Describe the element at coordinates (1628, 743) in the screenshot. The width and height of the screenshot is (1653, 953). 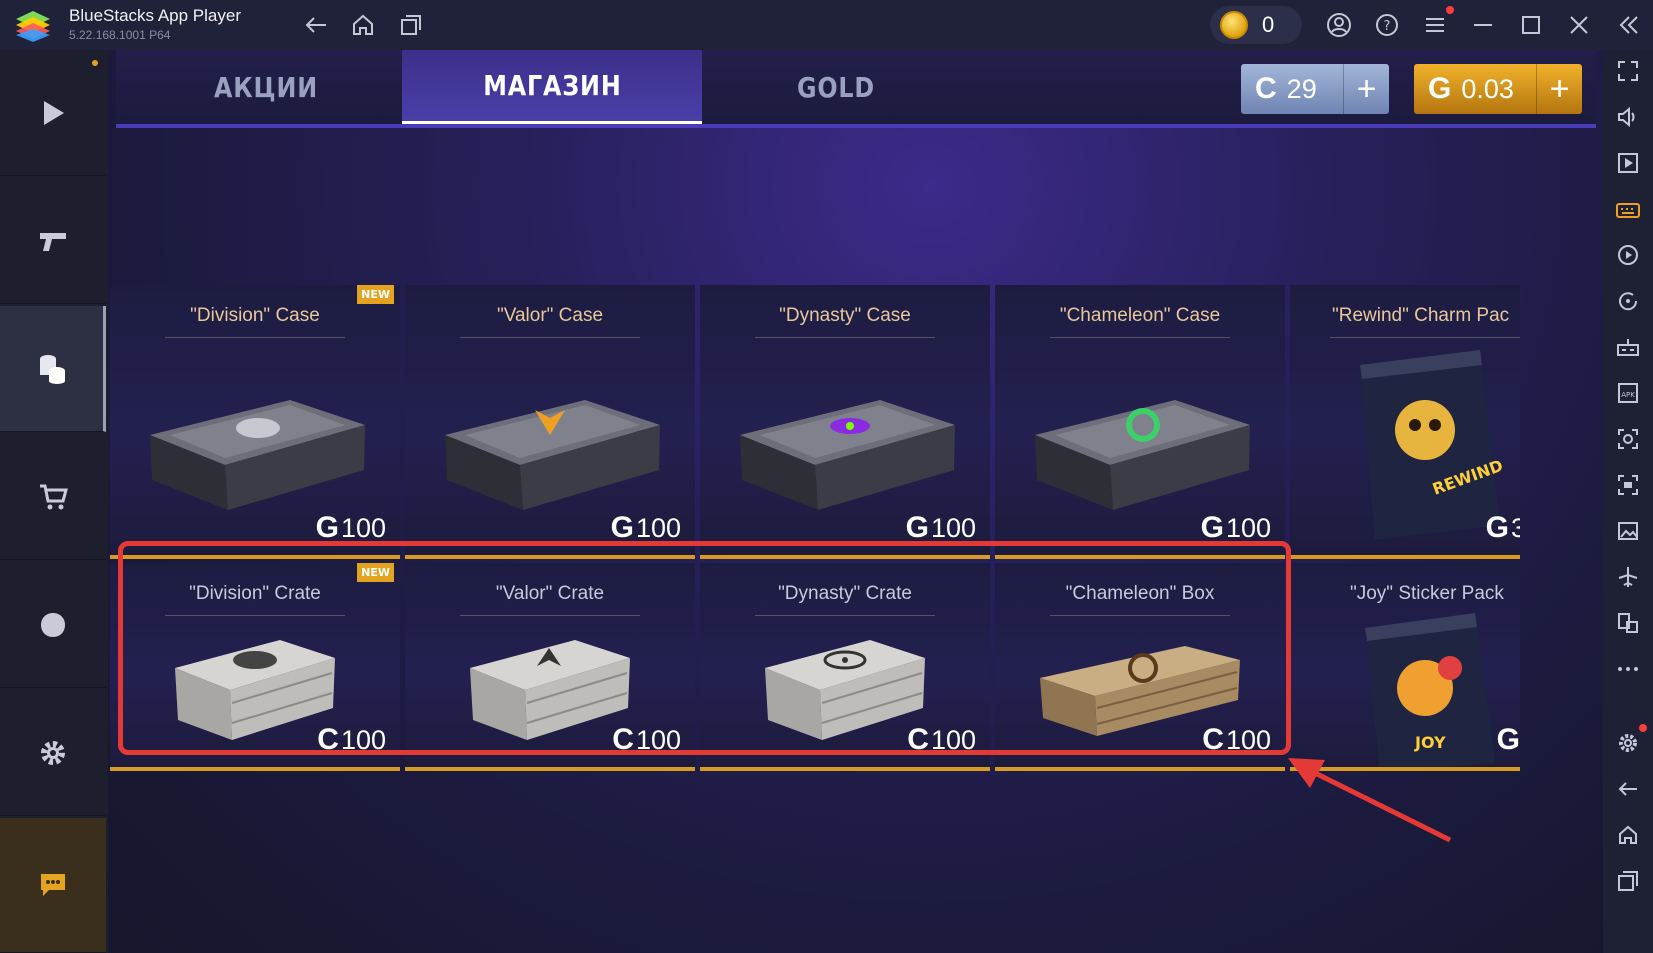
I see `settings-icon` at that location.